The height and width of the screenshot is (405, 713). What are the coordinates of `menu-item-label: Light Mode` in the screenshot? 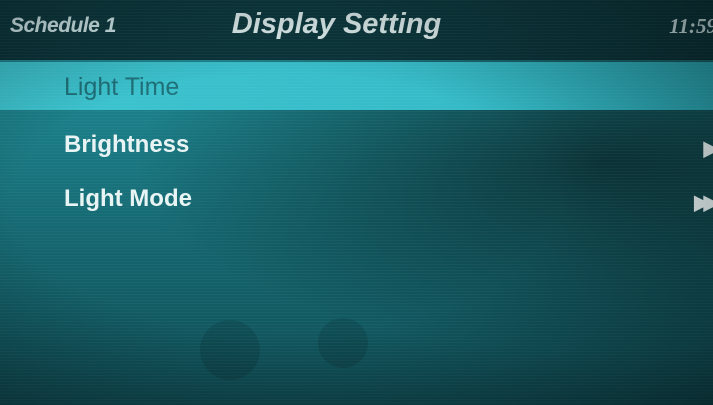 It's located at (128, 198).